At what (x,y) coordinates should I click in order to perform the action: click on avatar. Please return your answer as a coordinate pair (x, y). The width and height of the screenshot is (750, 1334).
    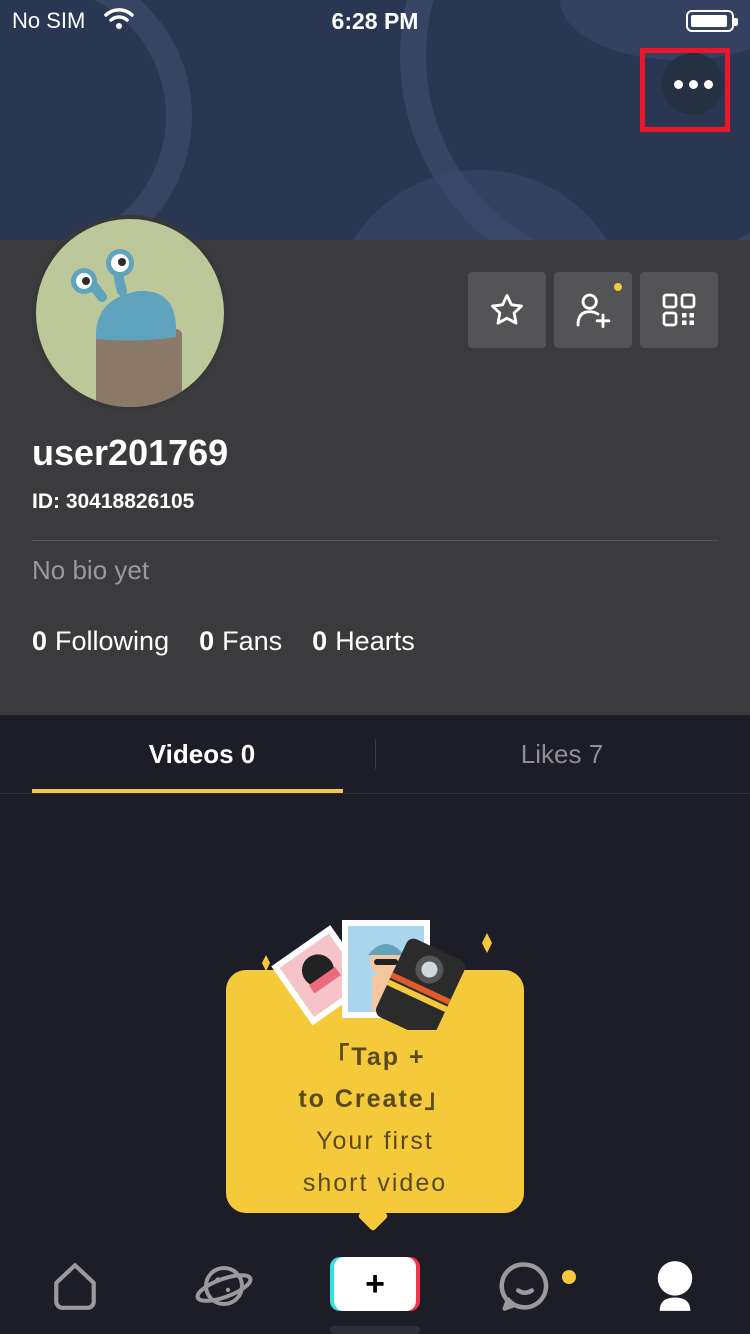
    Looking at the image, I should click on (130, 313).